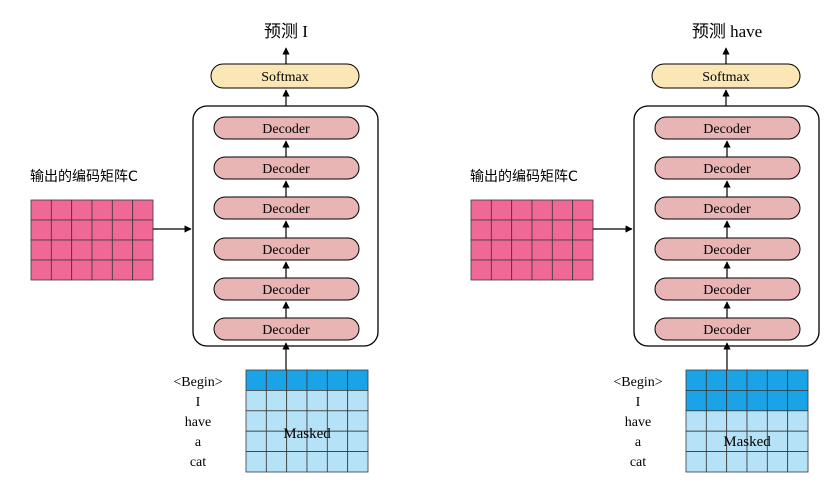 This screenshot has width=834, height=494. I want to click on encoder-matrix-label: 输出的编码矩阵C, so click(524, 177).